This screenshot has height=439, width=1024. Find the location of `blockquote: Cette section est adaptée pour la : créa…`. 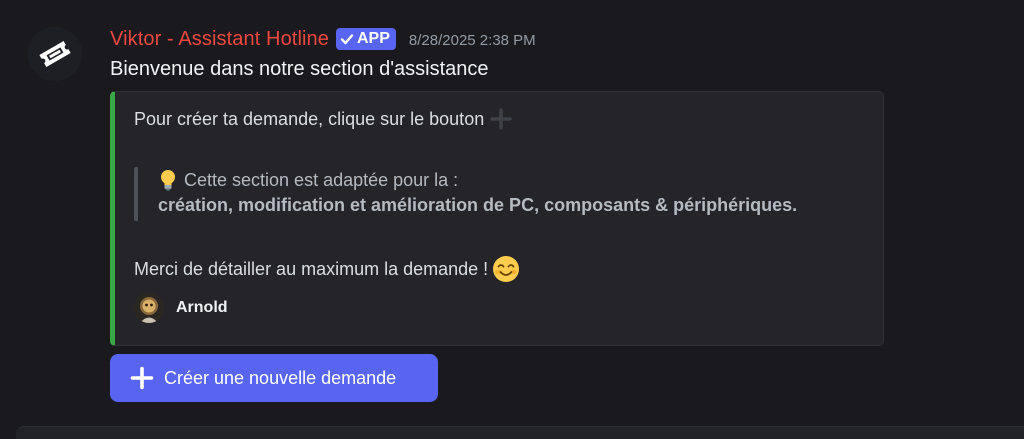

blockquote: Cette section est adaptée pour la : créa… is located at coordinates (465, 194).